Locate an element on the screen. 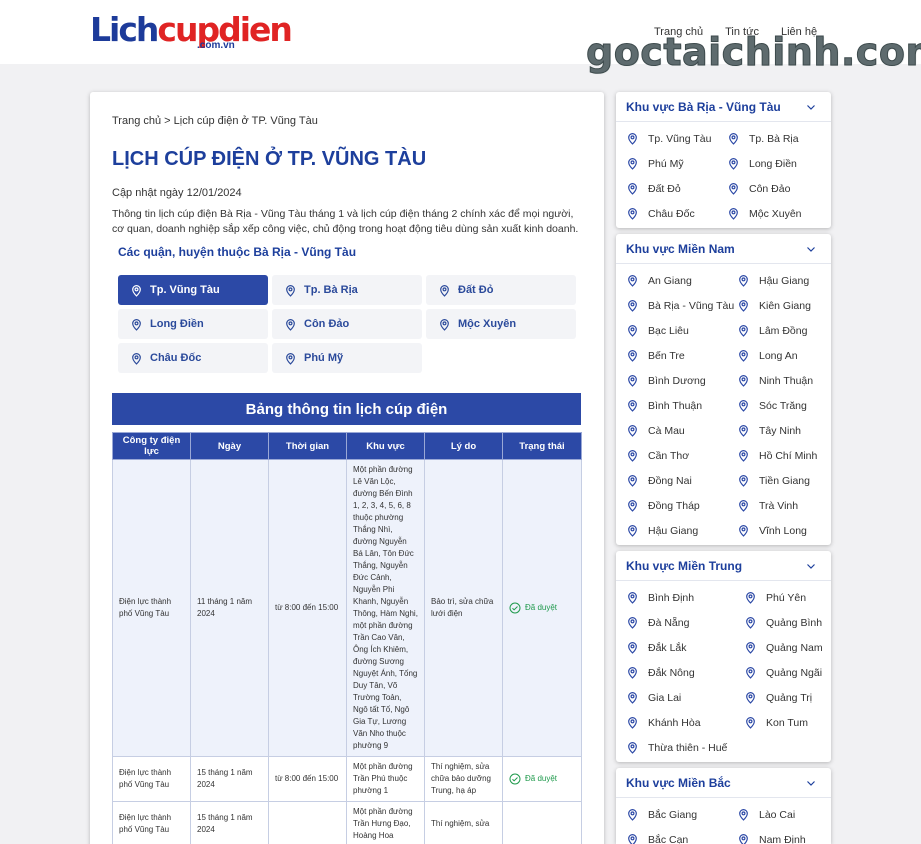 This screenshot has width=921, height=844. province-link: Cà Mau is located at coordinates (681, 430).